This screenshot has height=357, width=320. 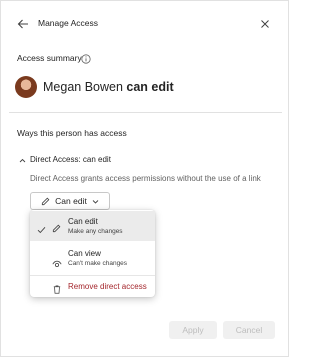 I want to click on chevron-down-icon, so click(x=95, y=201).